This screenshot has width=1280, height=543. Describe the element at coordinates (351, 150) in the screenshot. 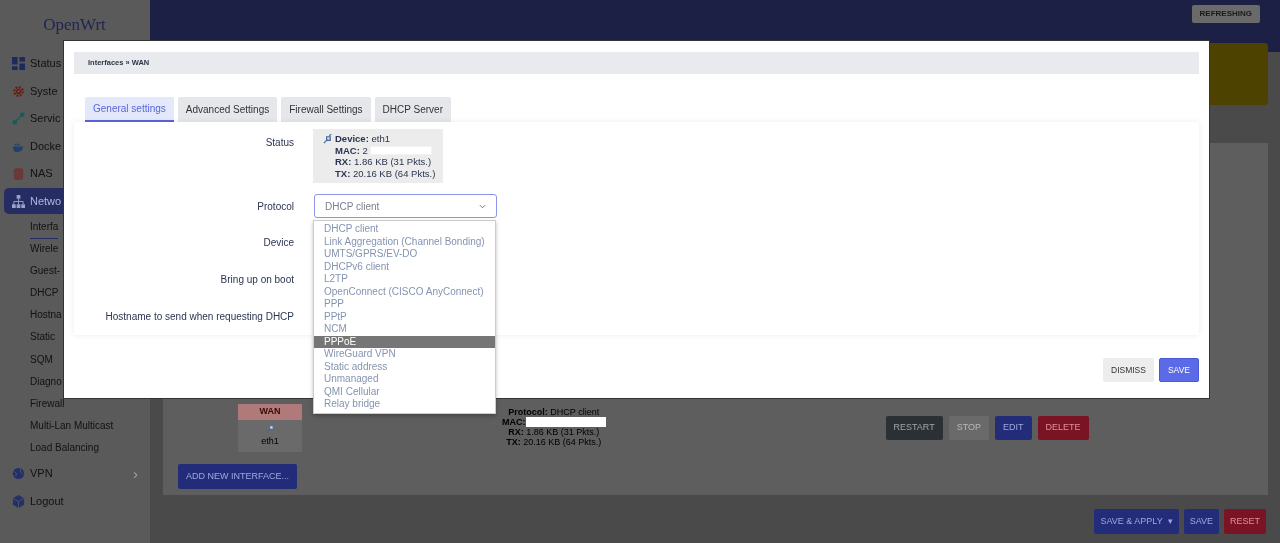

I see `mac-info: MAC: 2` at that location.